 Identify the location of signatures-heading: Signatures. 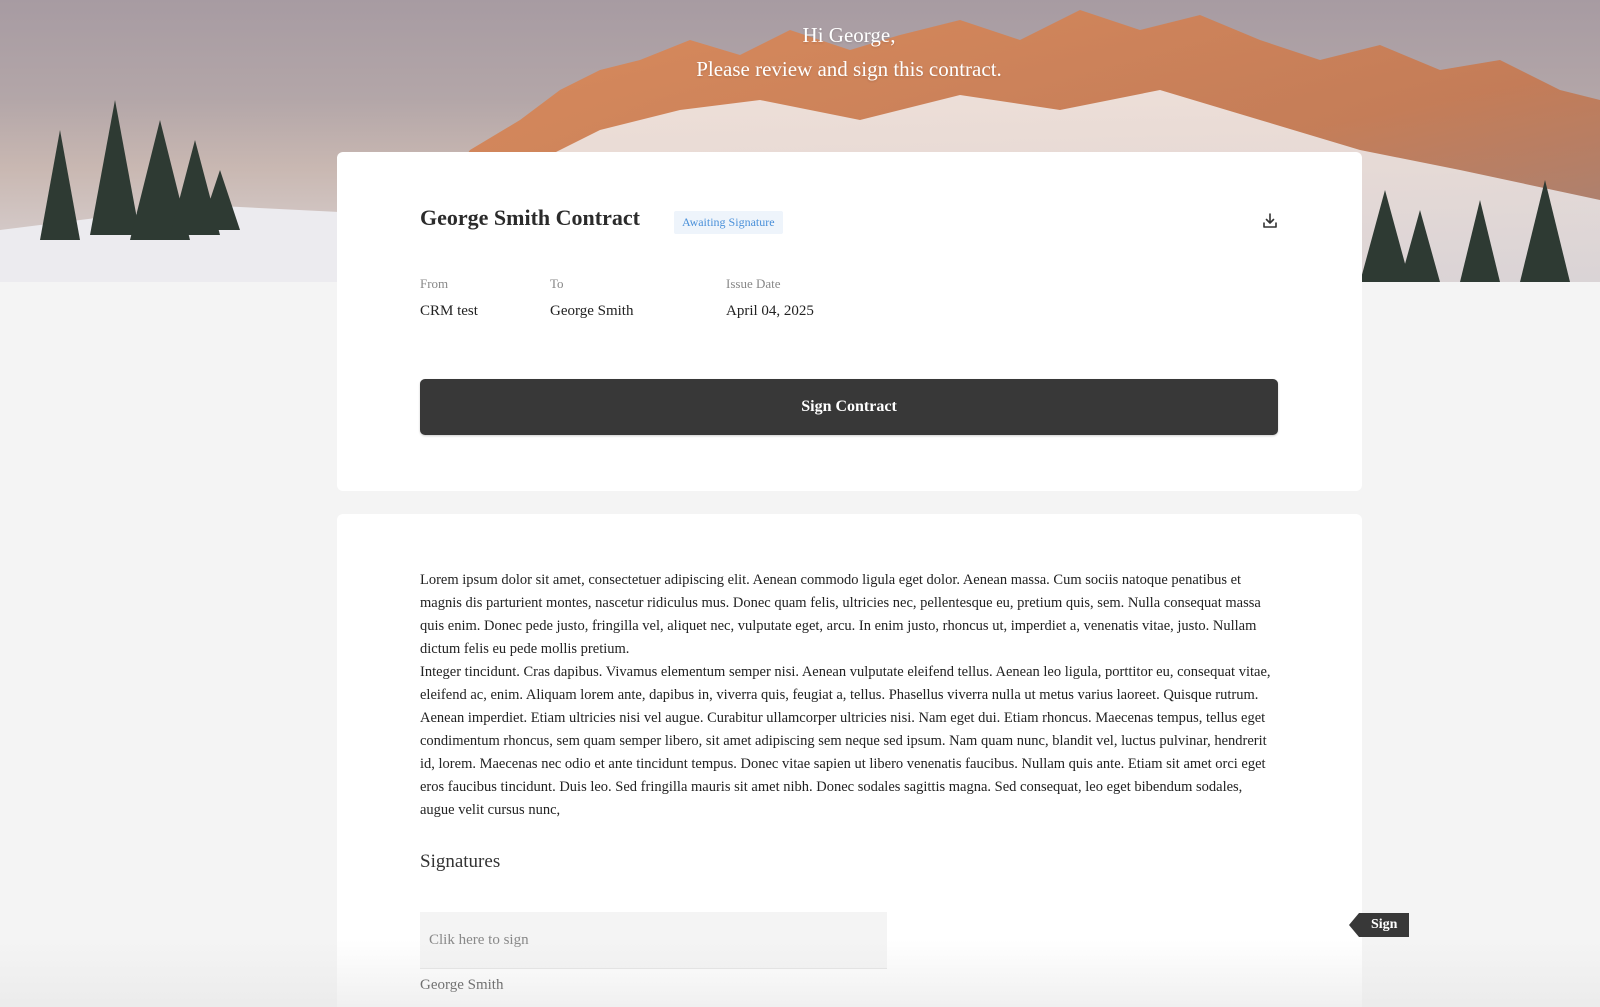
(460, 861).